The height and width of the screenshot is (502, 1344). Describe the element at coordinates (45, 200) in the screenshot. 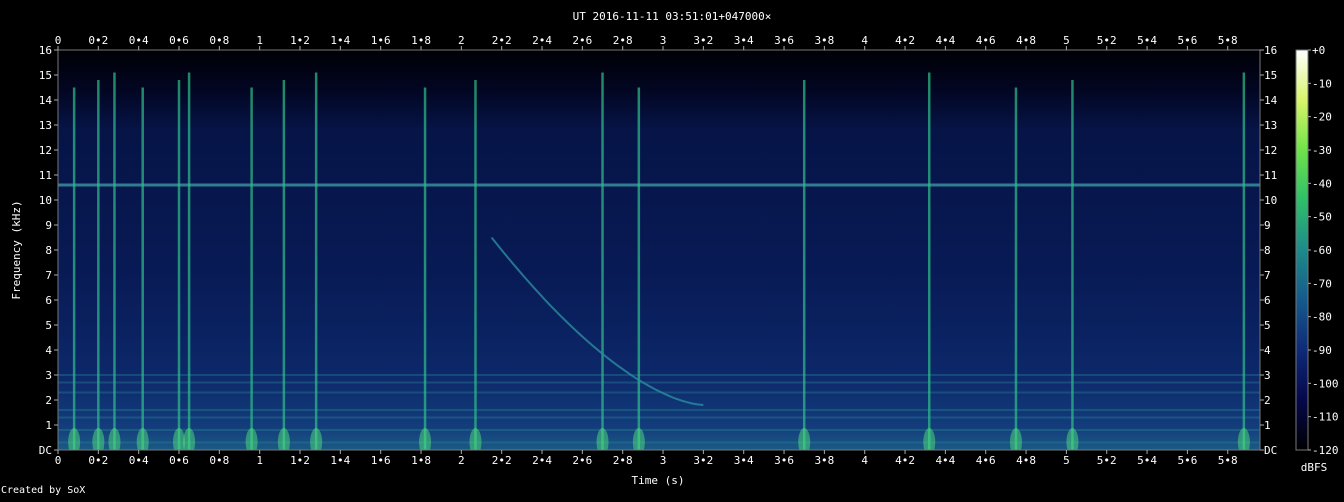

I see `y-tick-label-left: 10` at that location.